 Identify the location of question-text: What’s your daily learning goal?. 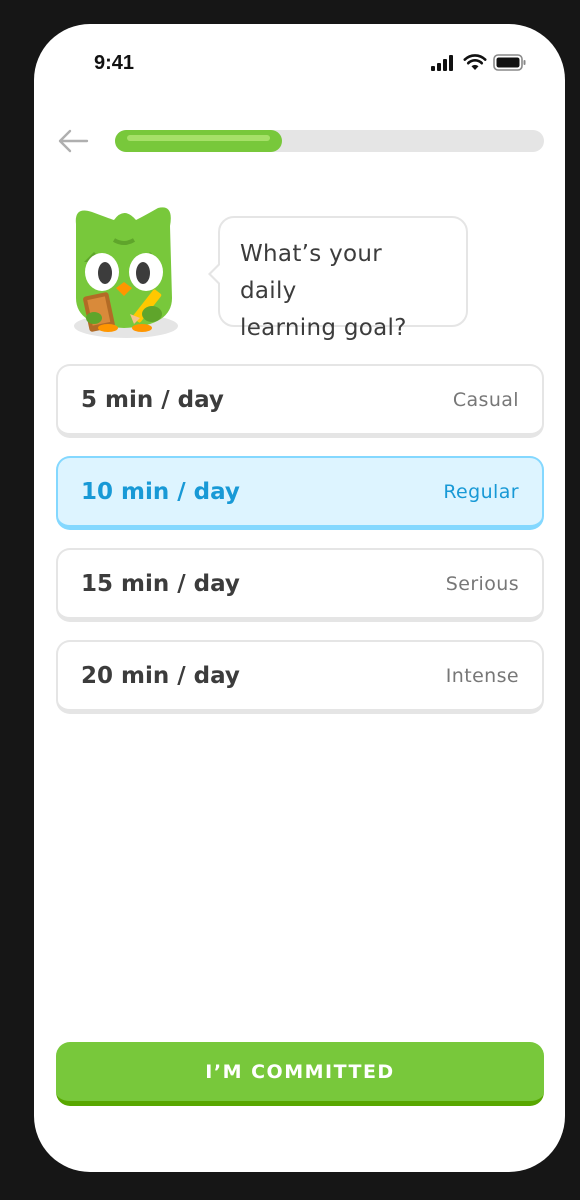
(343, 291).